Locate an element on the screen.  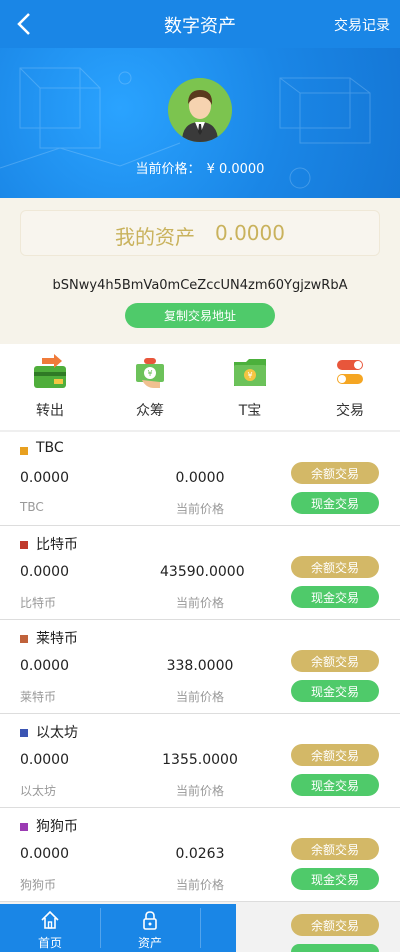
coin-name: 莱特币 is located at coordinates (57, 639).